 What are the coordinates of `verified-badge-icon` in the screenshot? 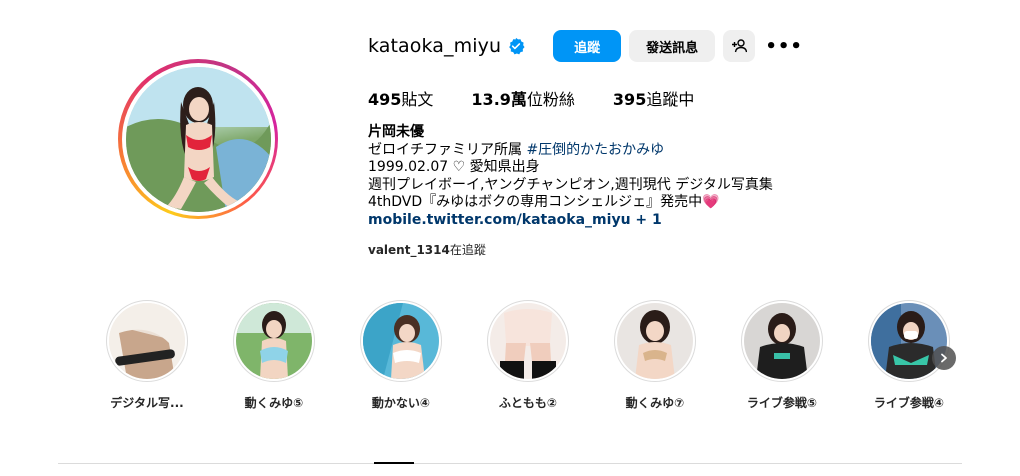 It's located at (517, 46).